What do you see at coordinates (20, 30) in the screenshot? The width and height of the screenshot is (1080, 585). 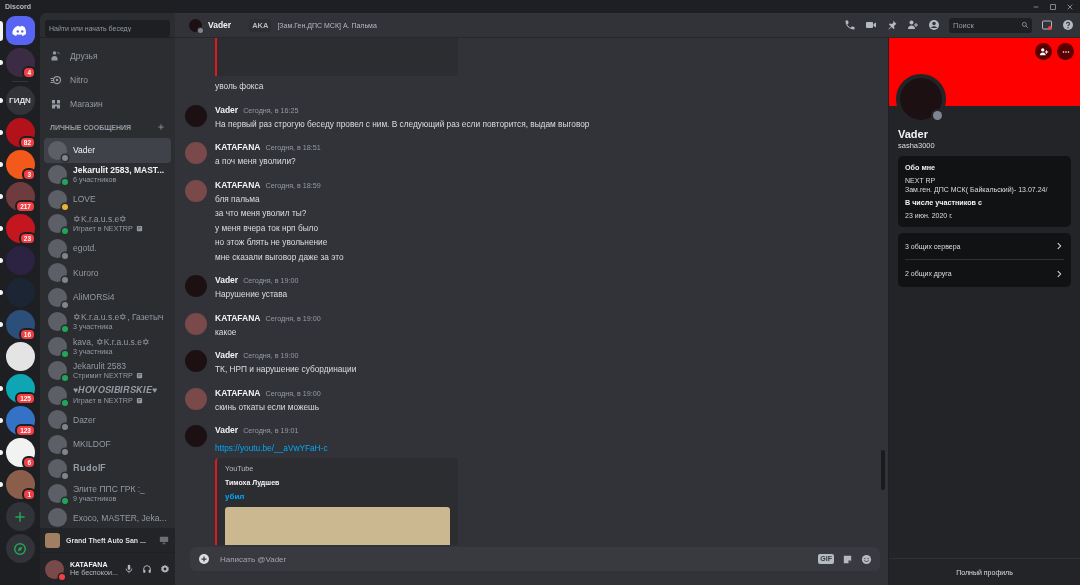 I see `home-button` at bounding box center [20, 30].